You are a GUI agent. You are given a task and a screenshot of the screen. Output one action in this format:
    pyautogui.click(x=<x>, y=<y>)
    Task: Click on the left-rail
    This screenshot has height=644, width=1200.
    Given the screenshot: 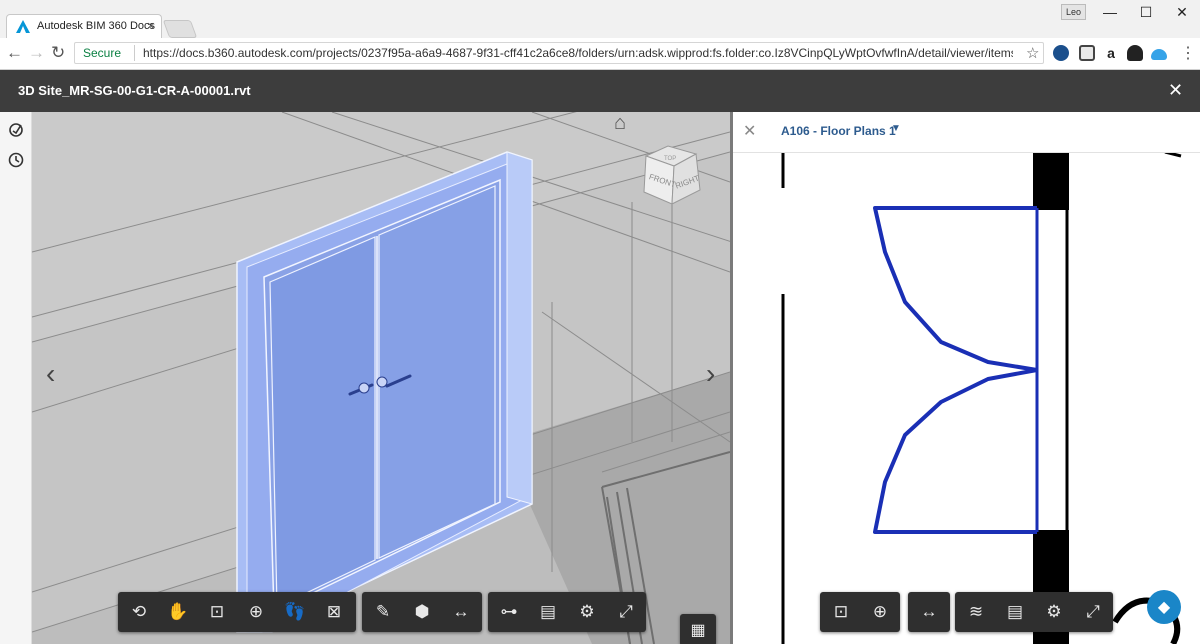 What is the action you would take?
    pyautogui.click(x=16, y=378)
    